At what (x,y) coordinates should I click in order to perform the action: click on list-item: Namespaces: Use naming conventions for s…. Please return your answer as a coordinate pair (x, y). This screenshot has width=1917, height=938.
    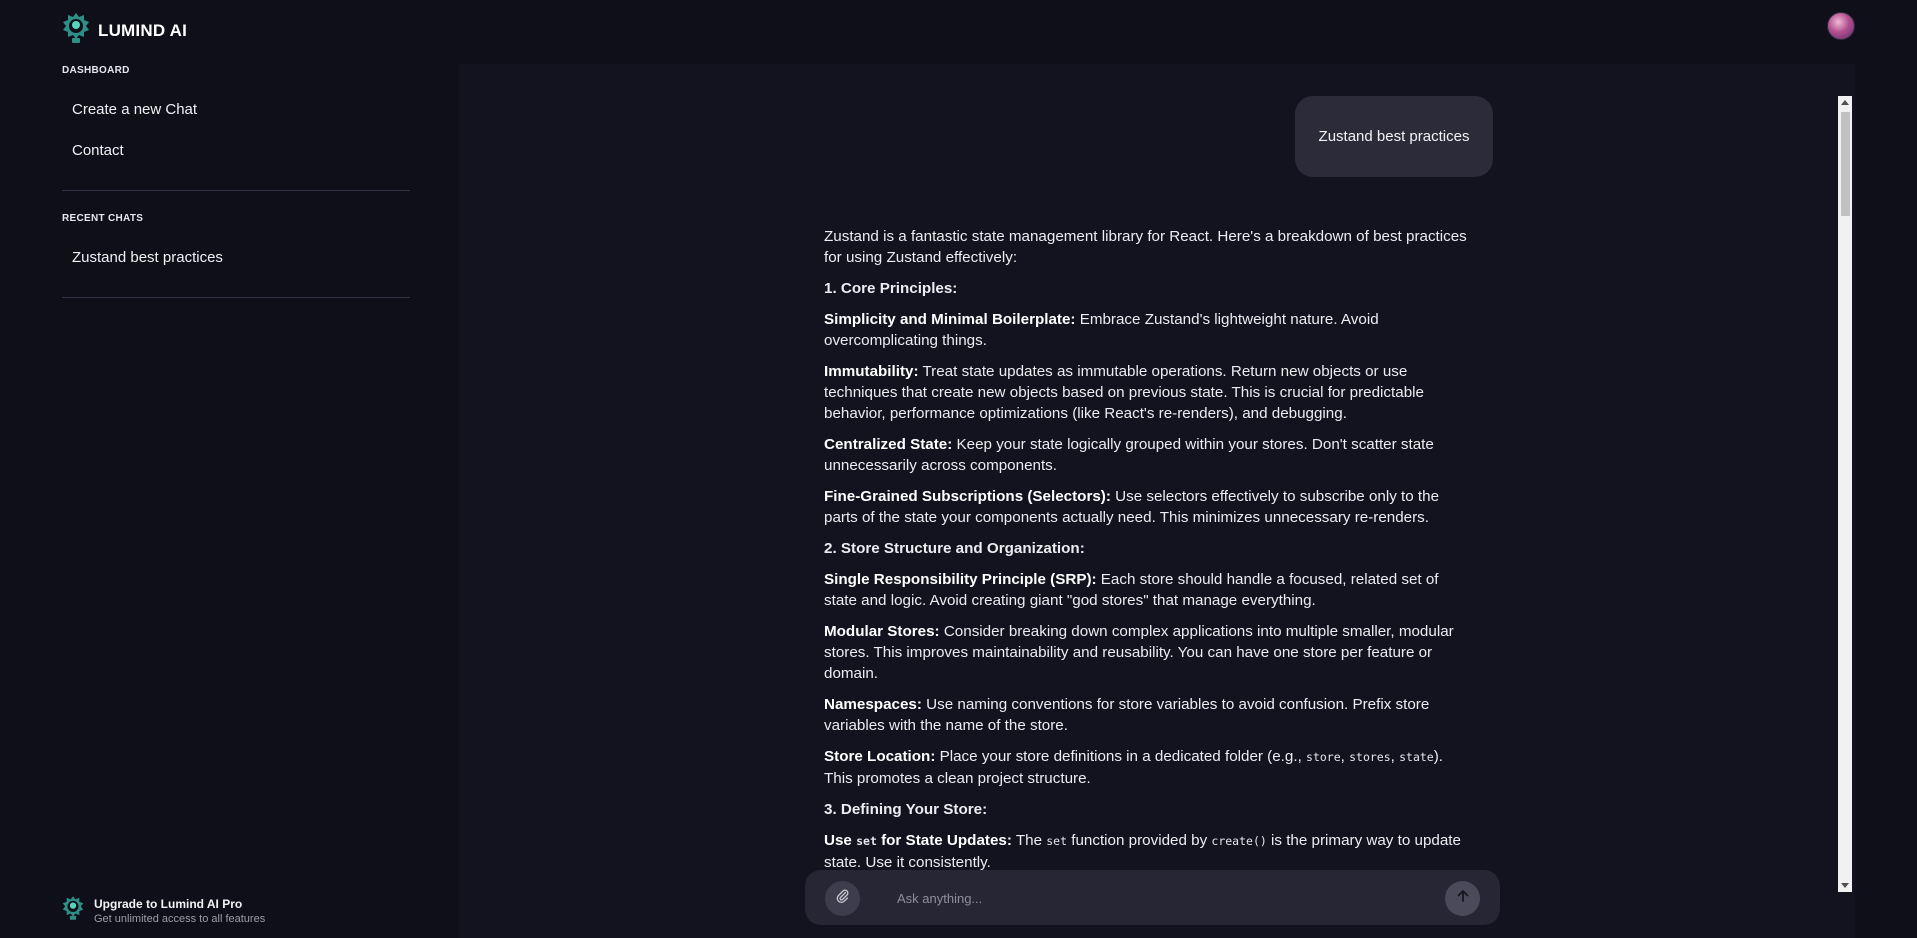
    Looking at the image, I should click on (1149, 715).